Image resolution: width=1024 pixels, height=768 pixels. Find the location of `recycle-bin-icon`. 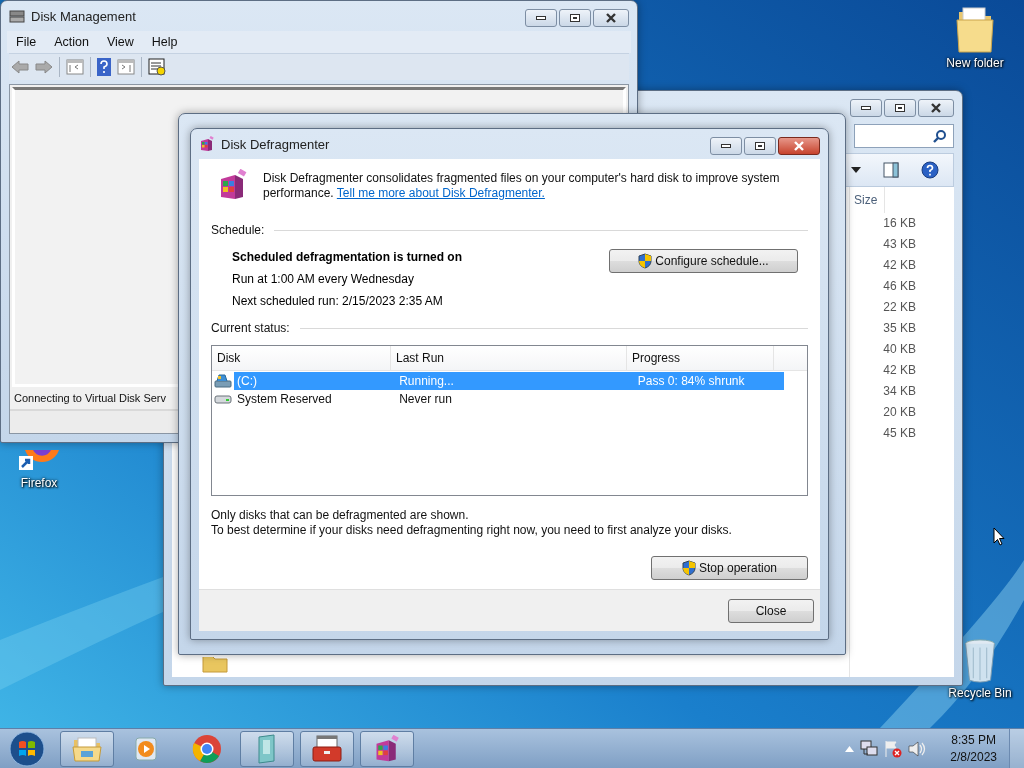

recycle-bin-icon is located at coordinates (980, 661).